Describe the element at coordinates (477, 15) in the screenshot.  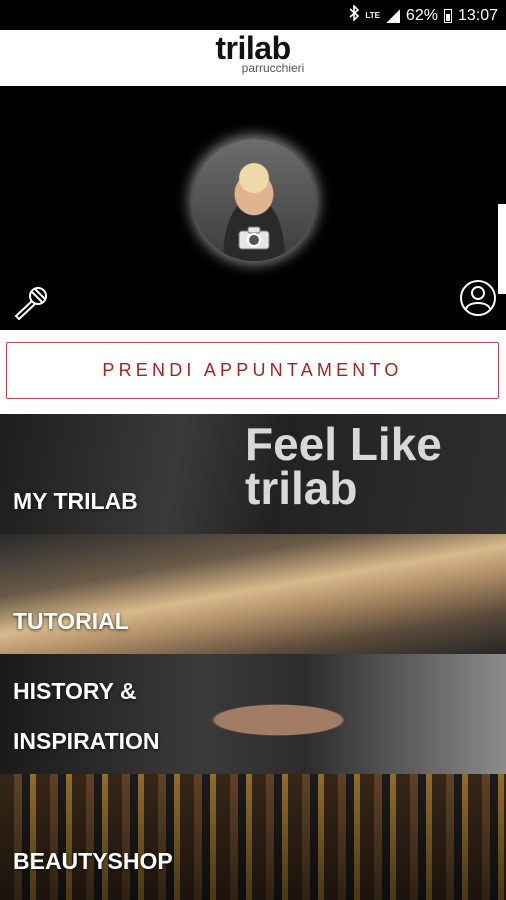
I see `clock: 13:07` at that location.